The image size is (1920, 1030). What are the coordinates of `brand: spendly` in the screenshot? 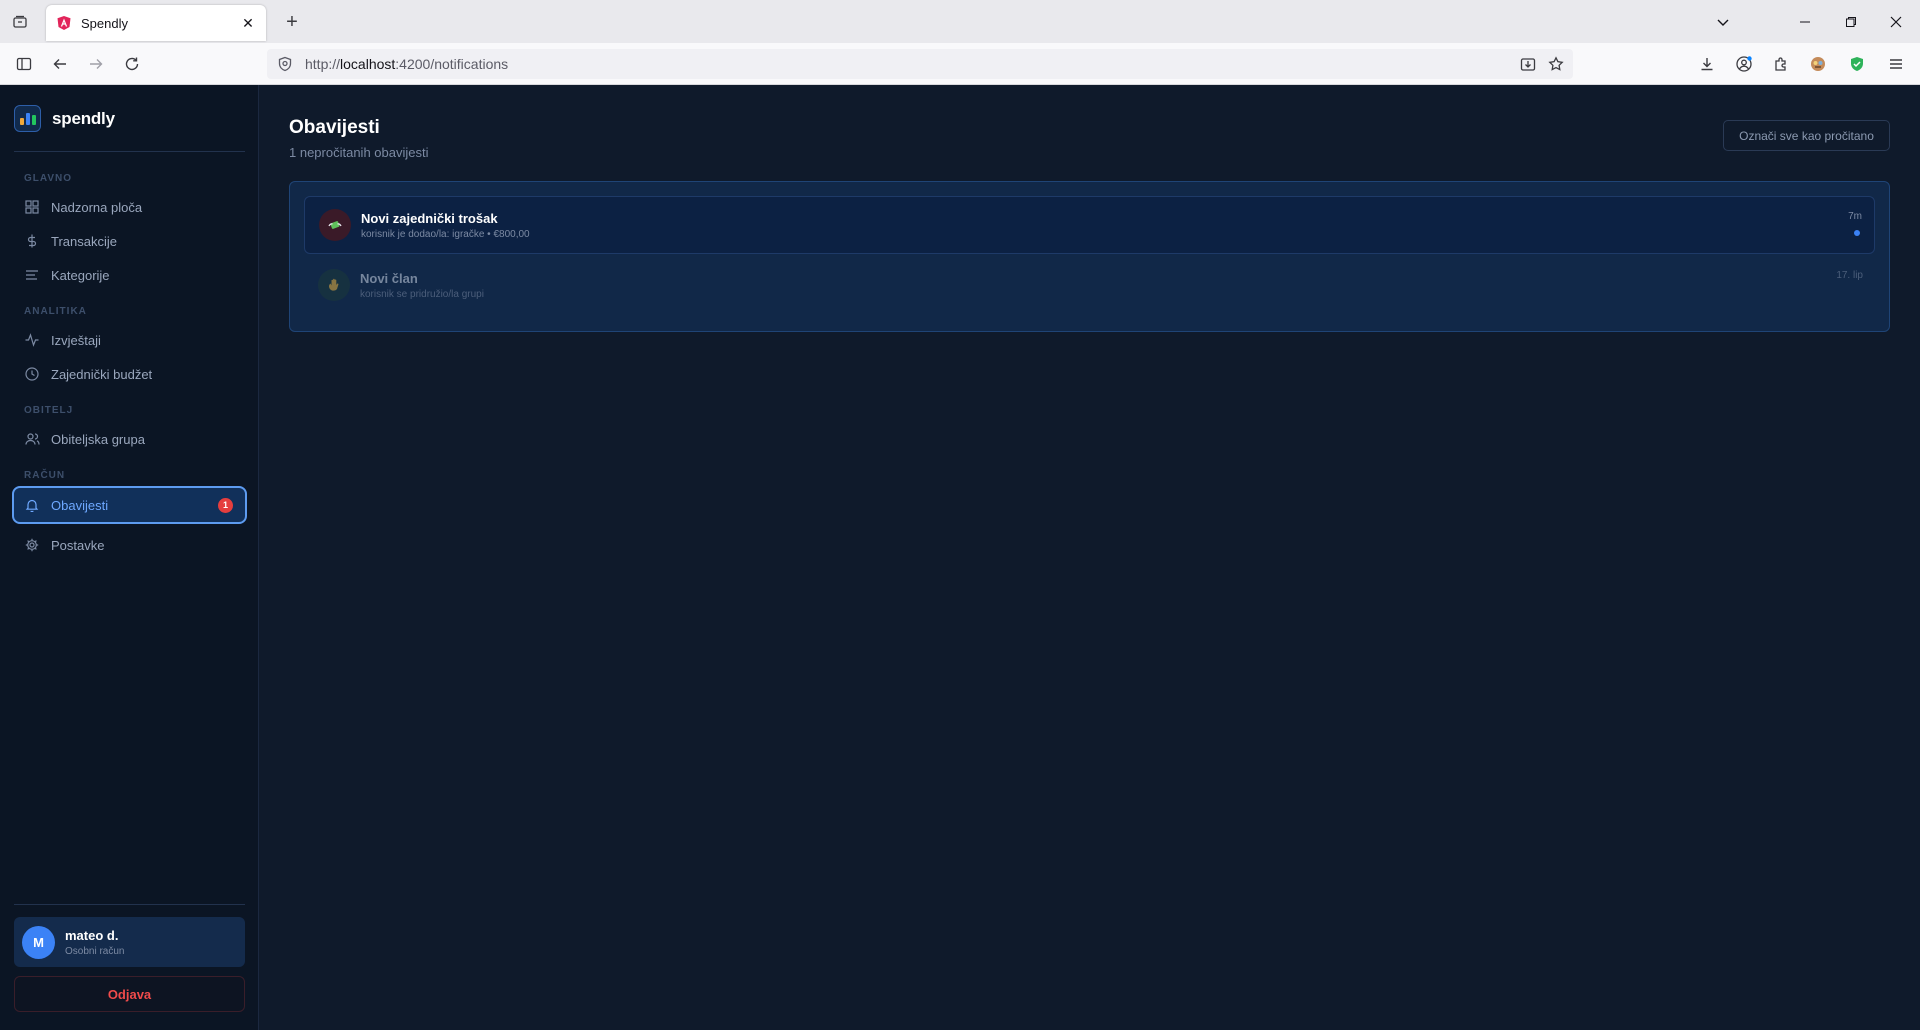 It's located at (64, 118).